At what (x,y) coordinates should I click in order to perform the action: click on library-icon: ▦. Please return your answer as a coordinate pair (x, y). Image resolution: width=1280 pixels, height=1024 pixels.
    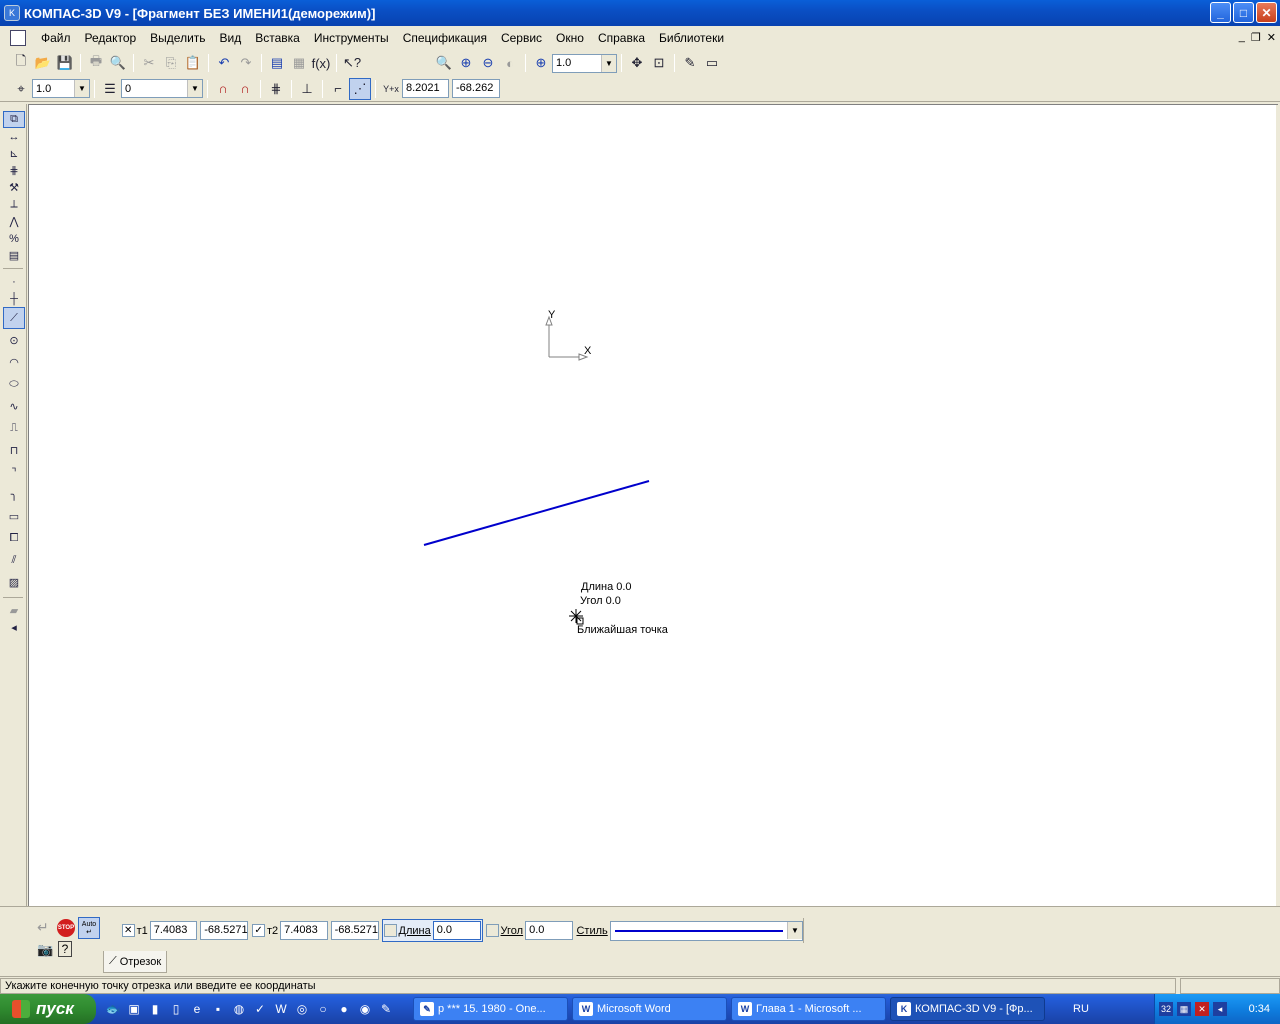
    Looking at the image, I should click on (299, 63).